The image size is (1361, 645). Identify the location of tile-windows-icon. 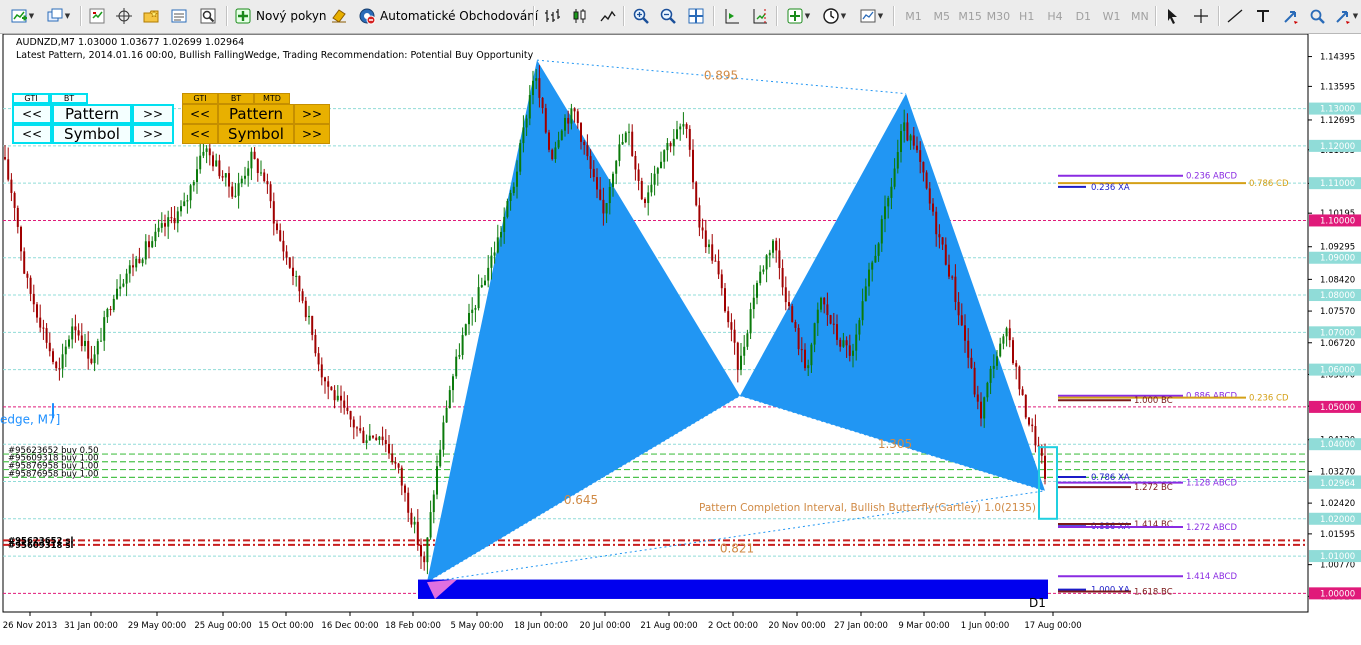
(696, 16).